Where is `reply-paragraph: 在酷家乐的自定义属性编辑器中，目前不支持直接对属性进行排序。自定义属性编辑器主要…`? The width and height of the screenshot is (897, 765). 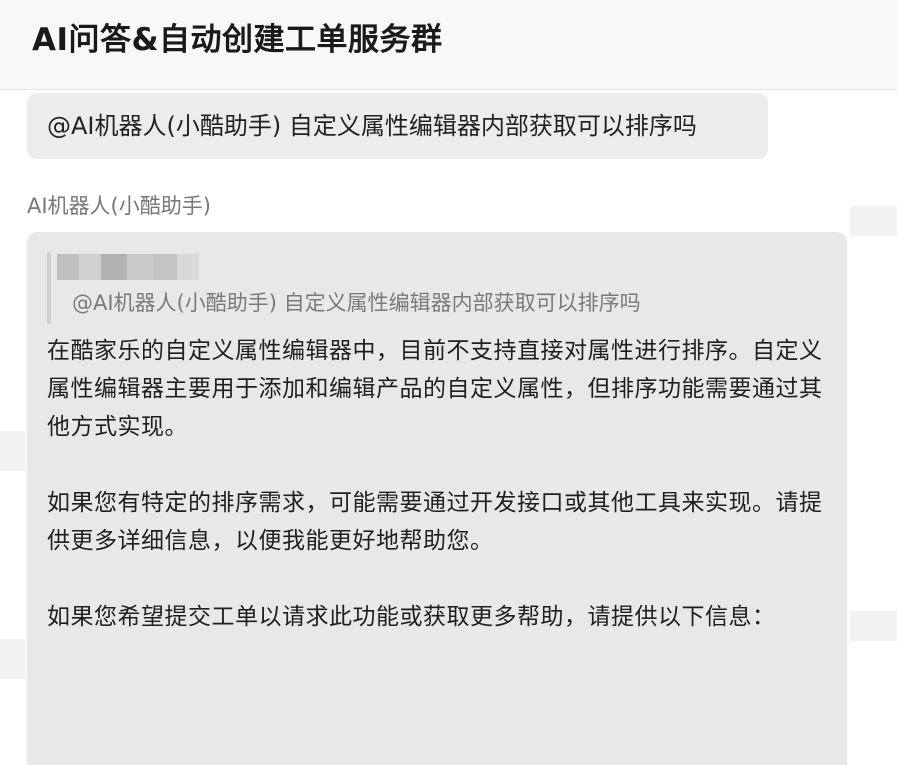 reply-paragraph: 在酷家乐的自定义属性编辑器中，目前不支持直接对属性进行排序。自定义属性编辑器主要… is located at coordinates (435, 389).